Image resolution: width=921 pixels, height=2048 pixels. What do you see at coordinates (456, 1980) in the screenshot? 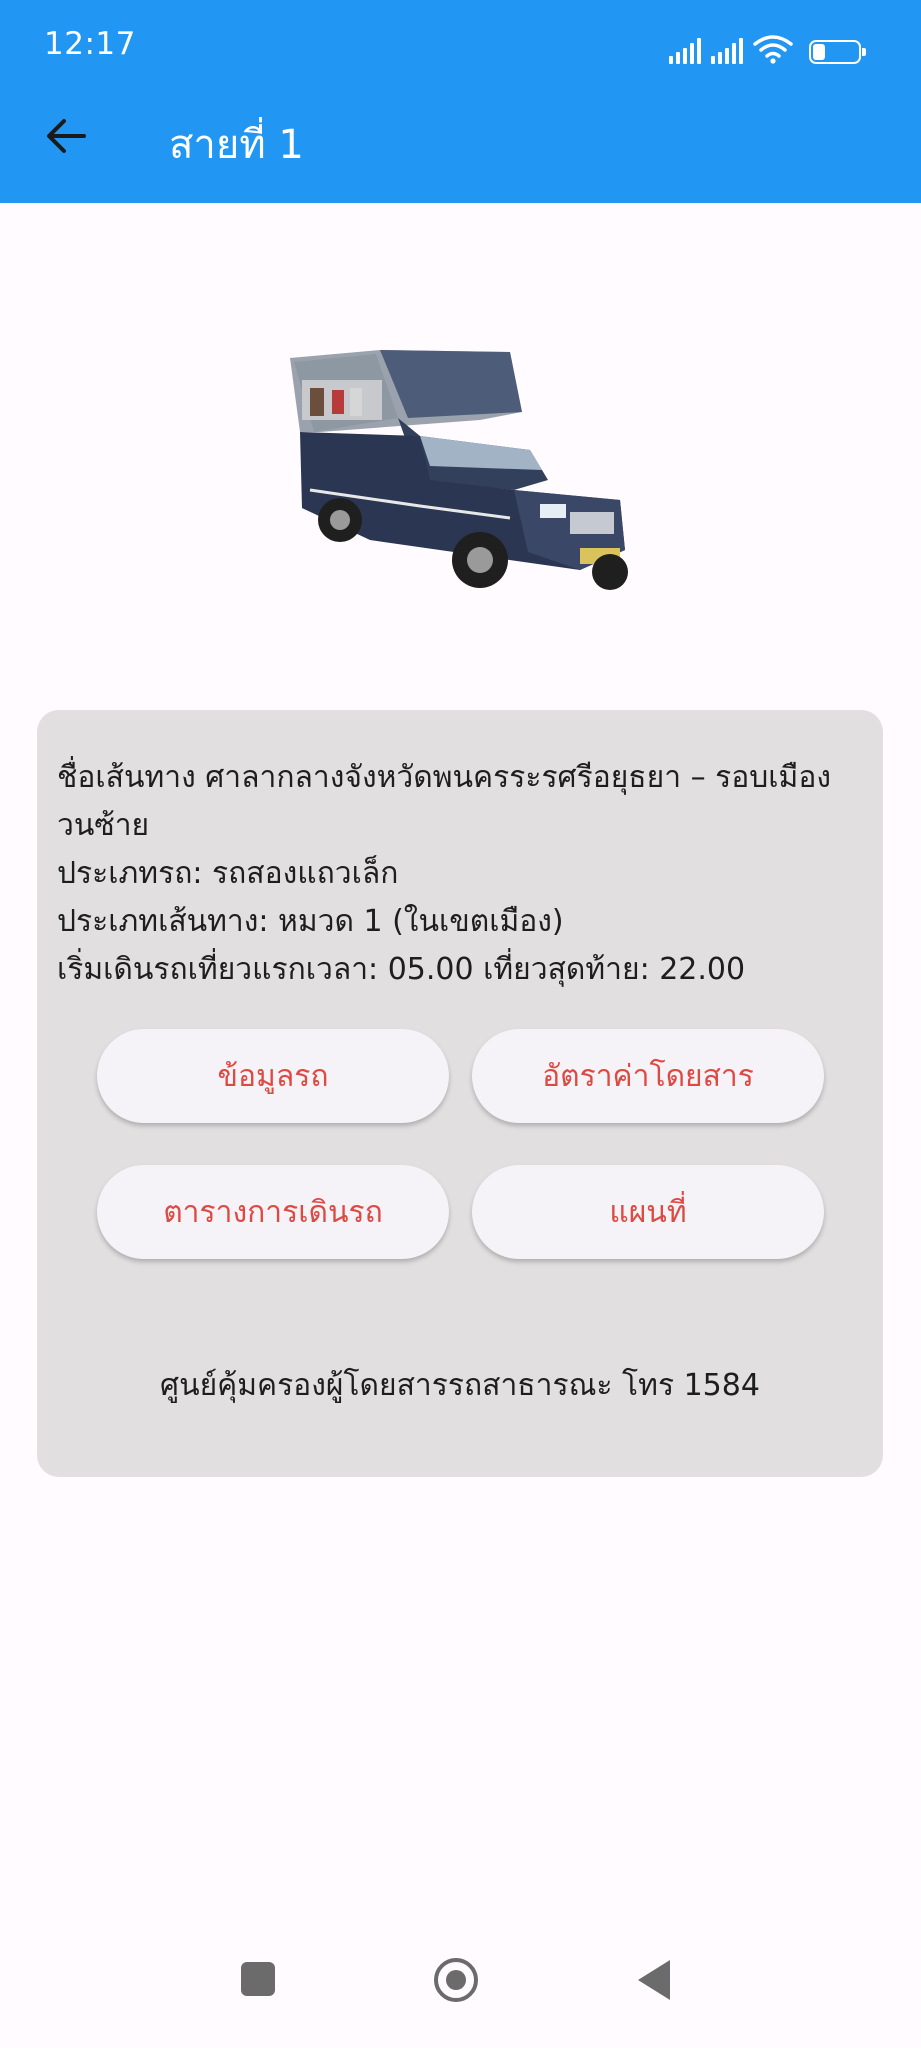
I see `home-circle-icon` at bounding box center [456, 1980].